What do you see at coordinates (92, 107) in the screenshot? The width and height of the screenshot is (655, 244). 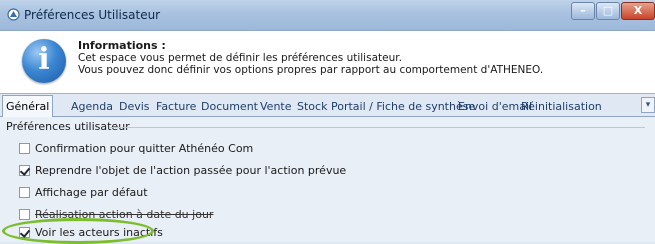 I see `tab-agenda: Agenda` at bounding box center [92, 107].